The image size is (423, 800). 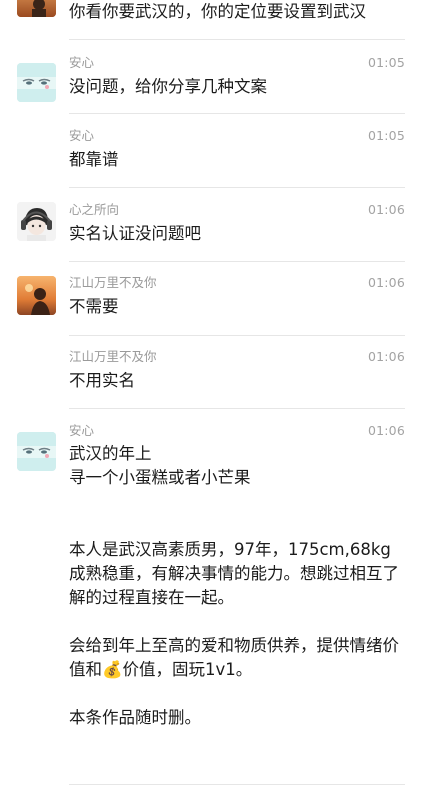 What do you see at coordinates (211, 151) in the screenshot?
I see `message-item-2: 安心 01:05 都靠谱` at bounding box center [211, 151].